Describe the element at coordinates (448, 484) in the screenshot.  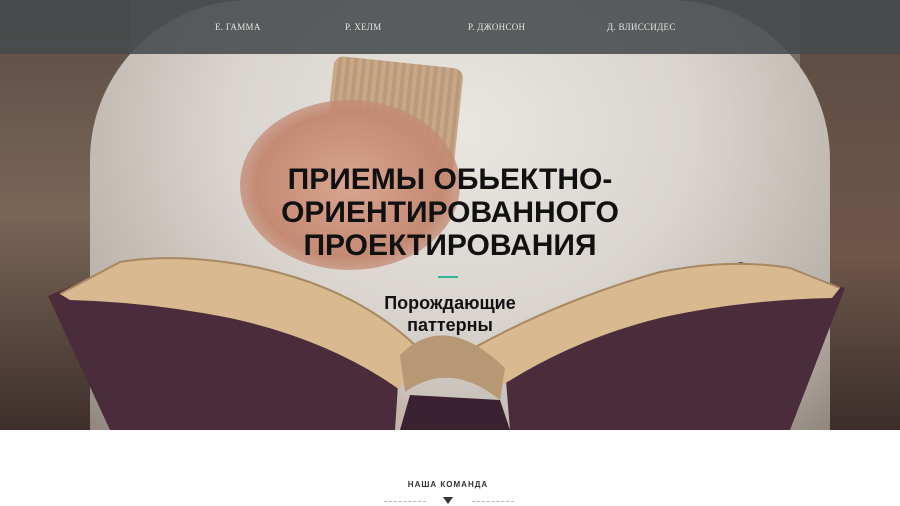
I see `team-section-heading: НАША КОМАНДА` at that location.